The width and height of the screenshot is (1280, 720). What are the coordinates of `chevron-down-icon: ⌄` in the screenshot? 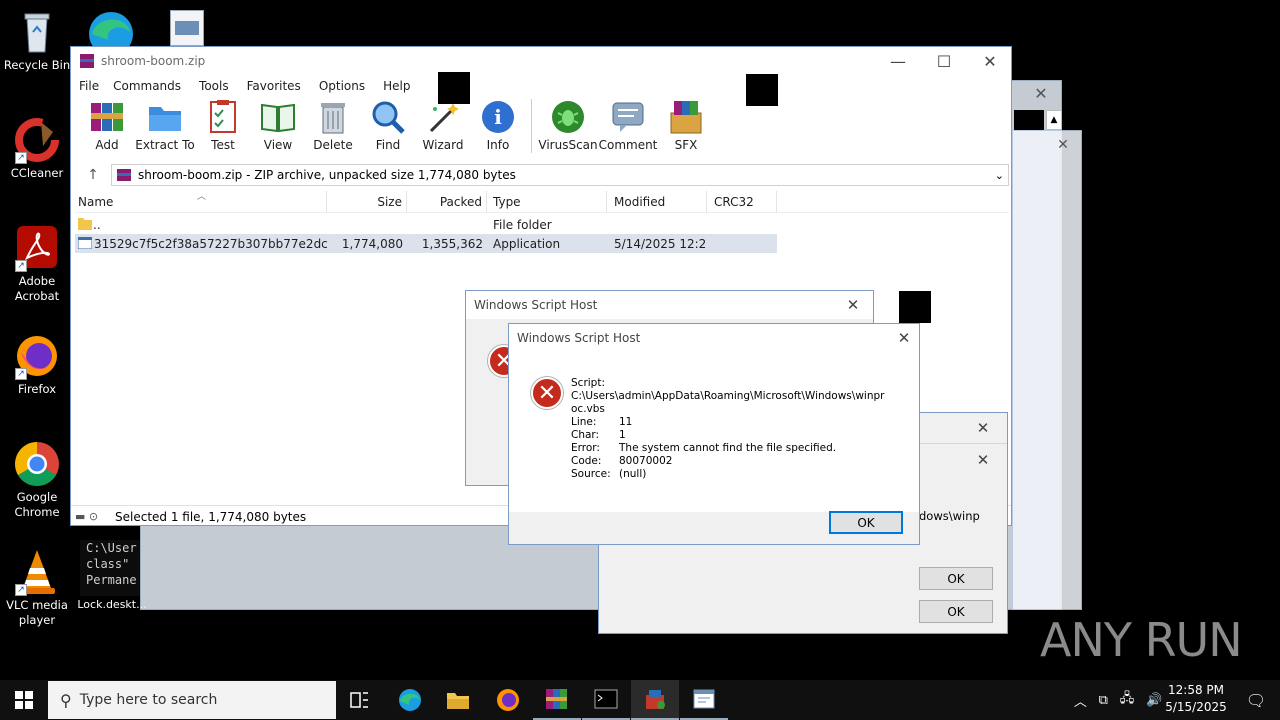 It's located at (999, 175).